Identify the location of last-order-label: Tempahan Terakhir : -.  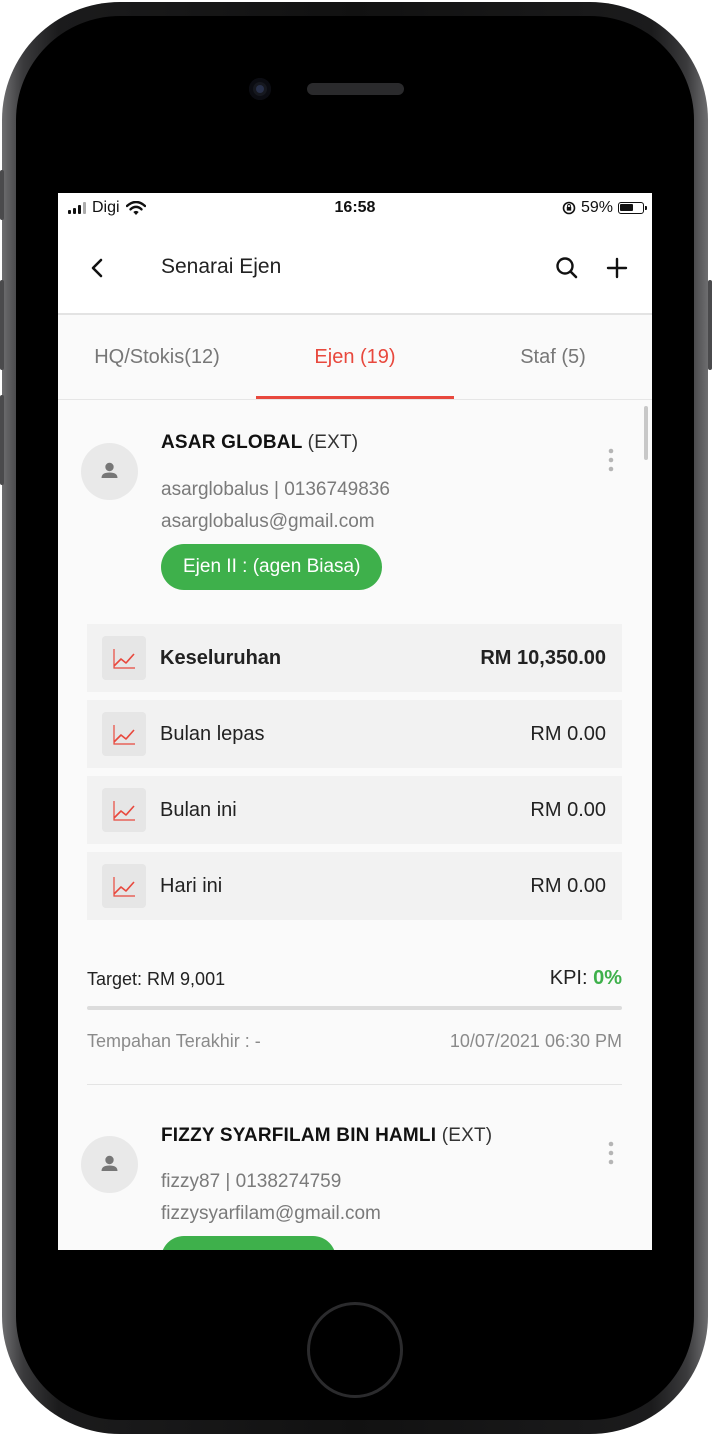
(174, 1041).